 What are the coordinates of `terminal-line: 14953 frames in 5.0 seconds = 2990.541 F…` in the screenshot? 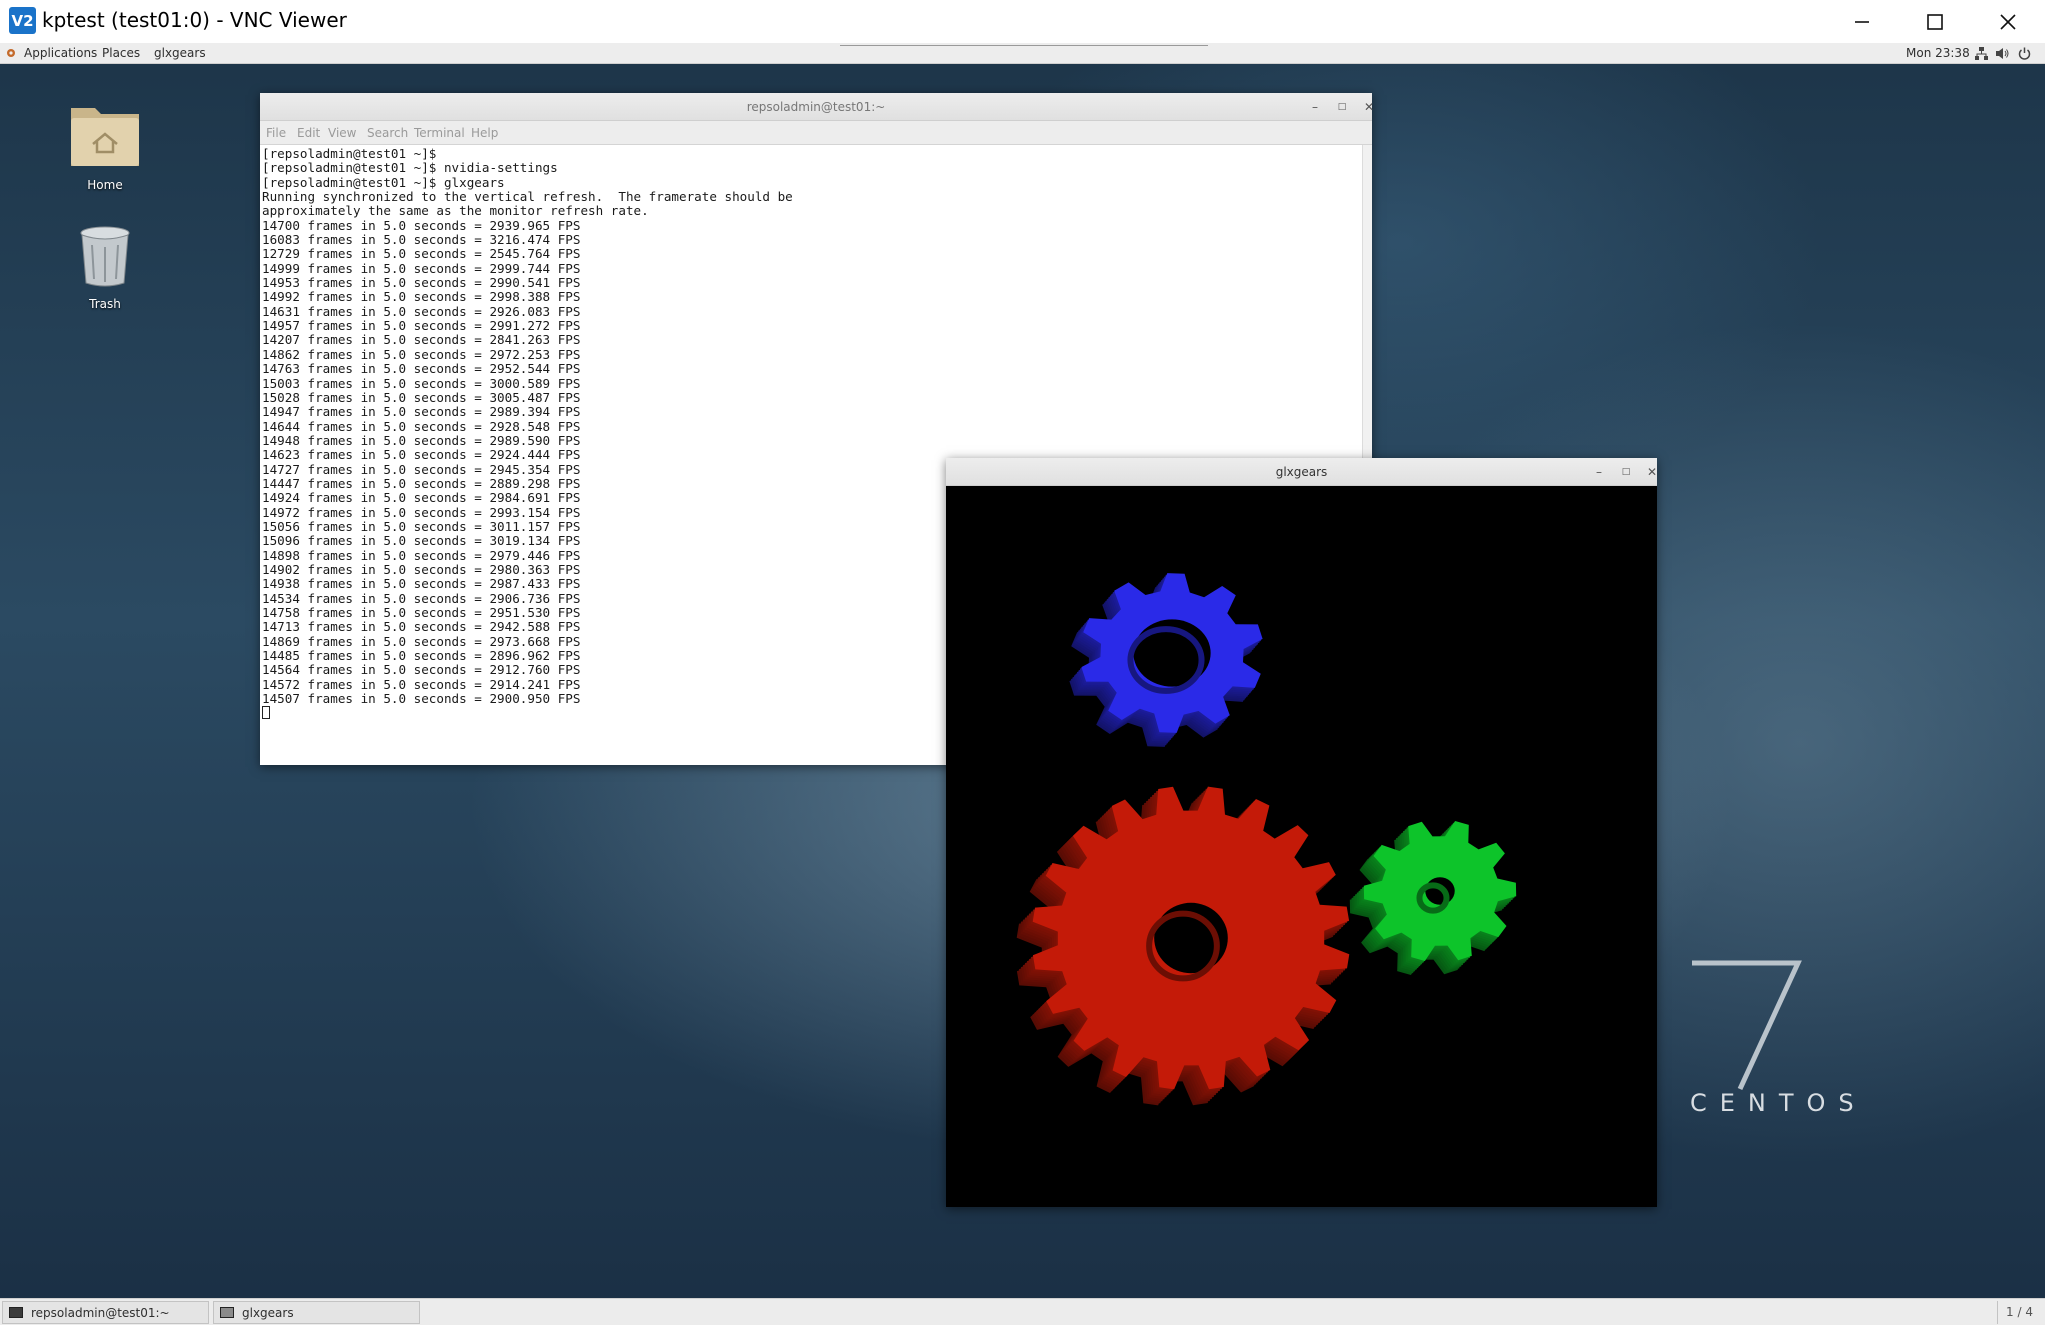 It's located at (421, 283).